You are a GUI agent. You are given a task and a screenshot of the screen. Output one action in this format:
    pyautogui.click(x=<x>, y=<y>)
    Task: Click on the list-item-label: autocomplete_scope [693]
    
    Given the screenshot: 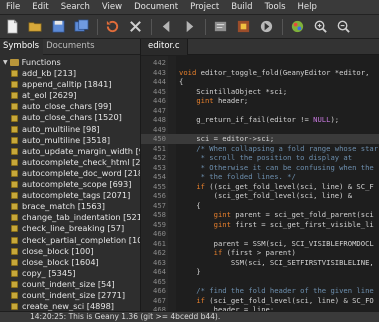 What is the action you would take?
    pyautogui.click(x=77, y=184)
    